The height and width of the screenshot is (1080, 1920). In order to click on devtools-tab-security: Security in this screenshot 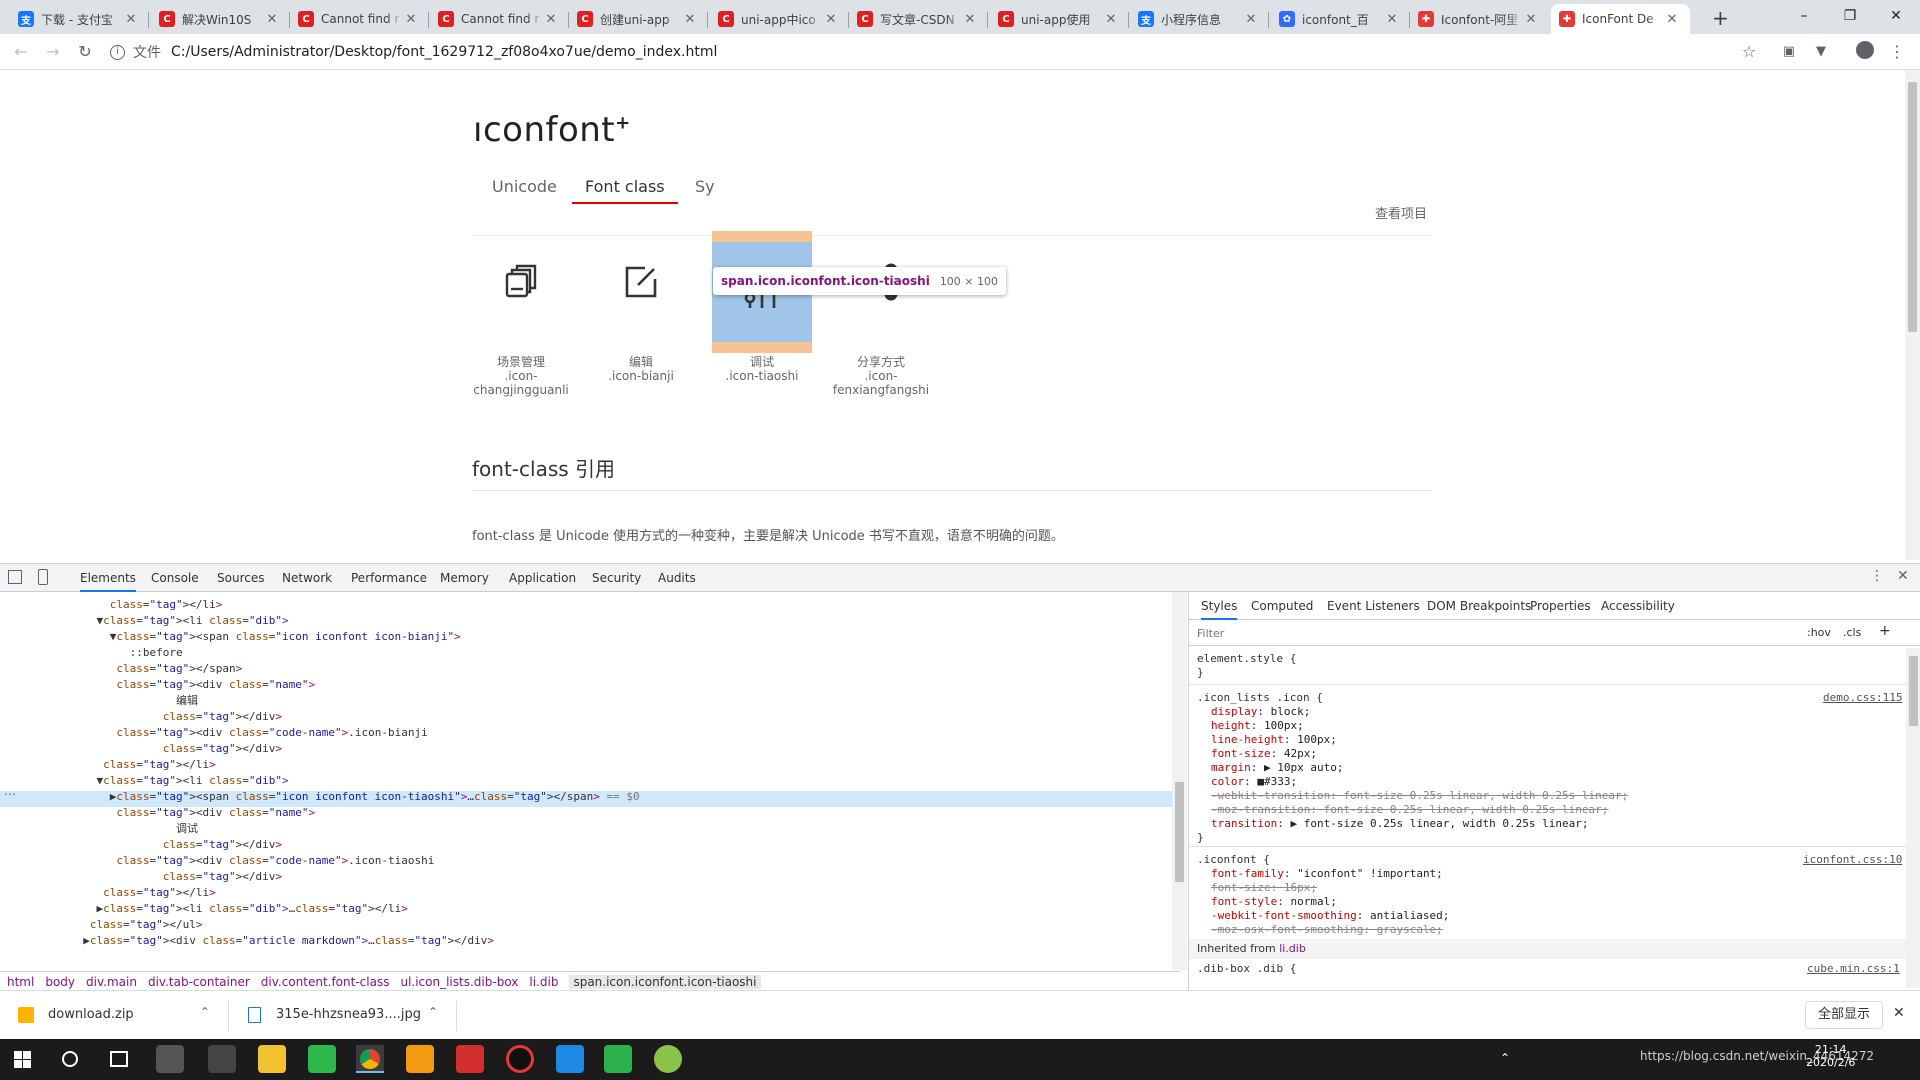, I will do `click(616, 578)`.